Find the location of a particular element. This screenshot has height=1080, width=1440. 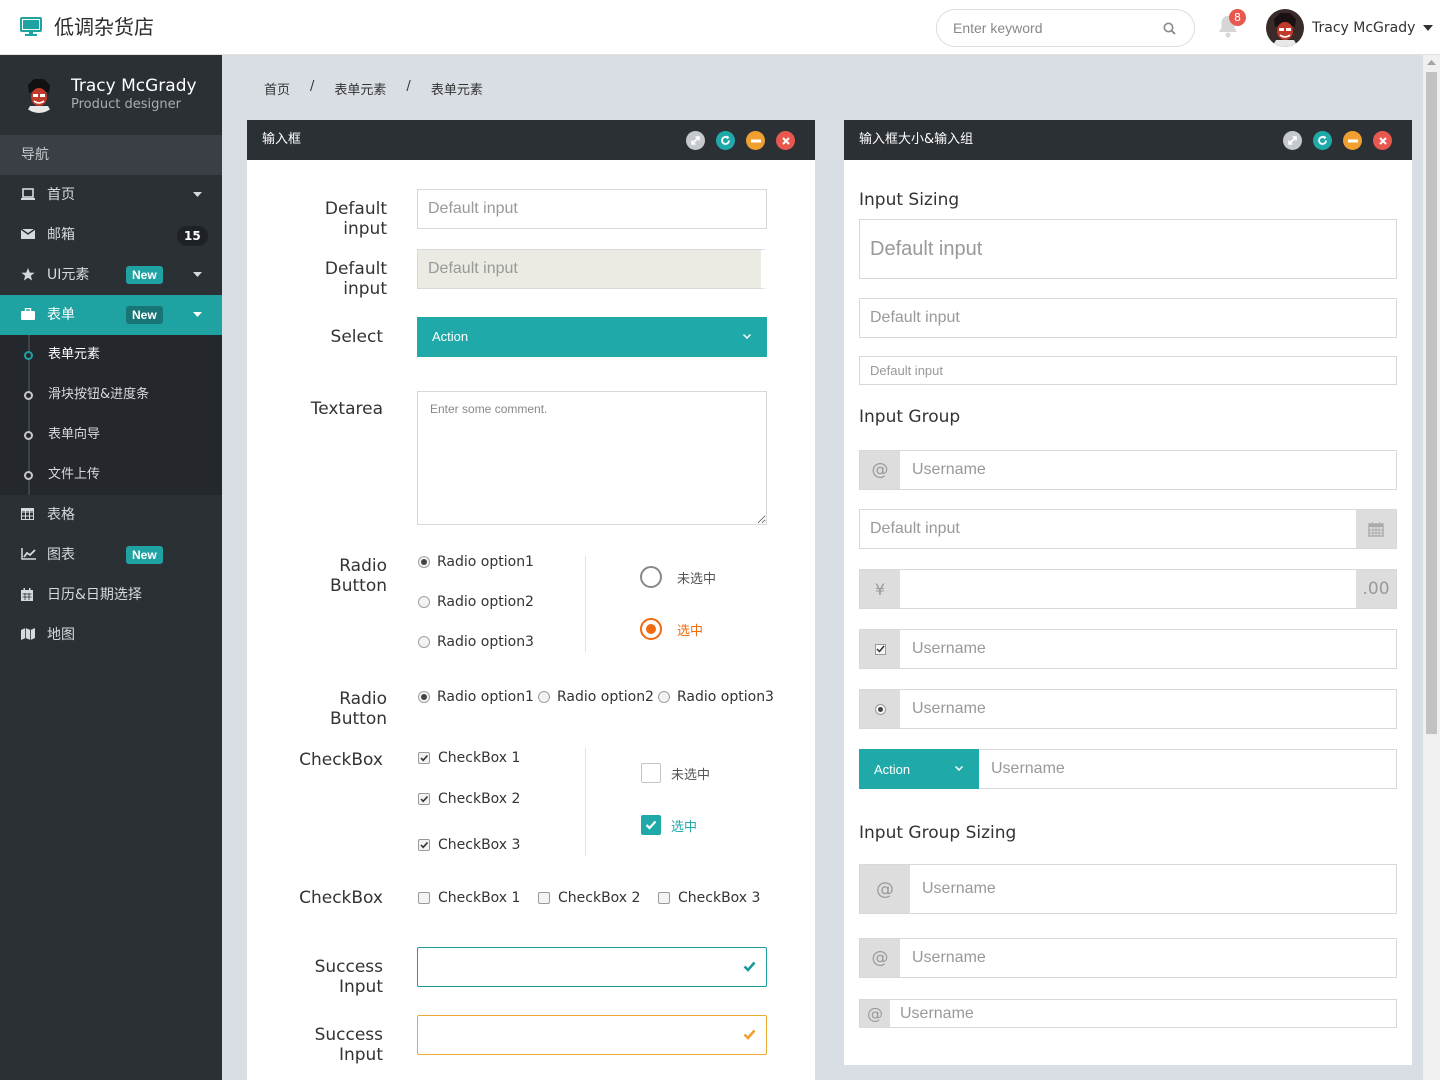

sidebar-subitem-label: 文件上传 is located at coordinates (74, 474).